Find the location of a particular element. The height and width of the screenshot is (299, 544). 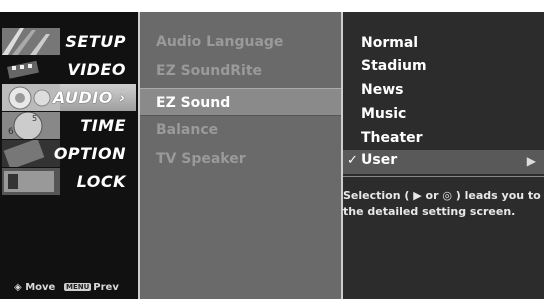

menu-item-audio: AUDIO › is located at coordinates (69, 97).